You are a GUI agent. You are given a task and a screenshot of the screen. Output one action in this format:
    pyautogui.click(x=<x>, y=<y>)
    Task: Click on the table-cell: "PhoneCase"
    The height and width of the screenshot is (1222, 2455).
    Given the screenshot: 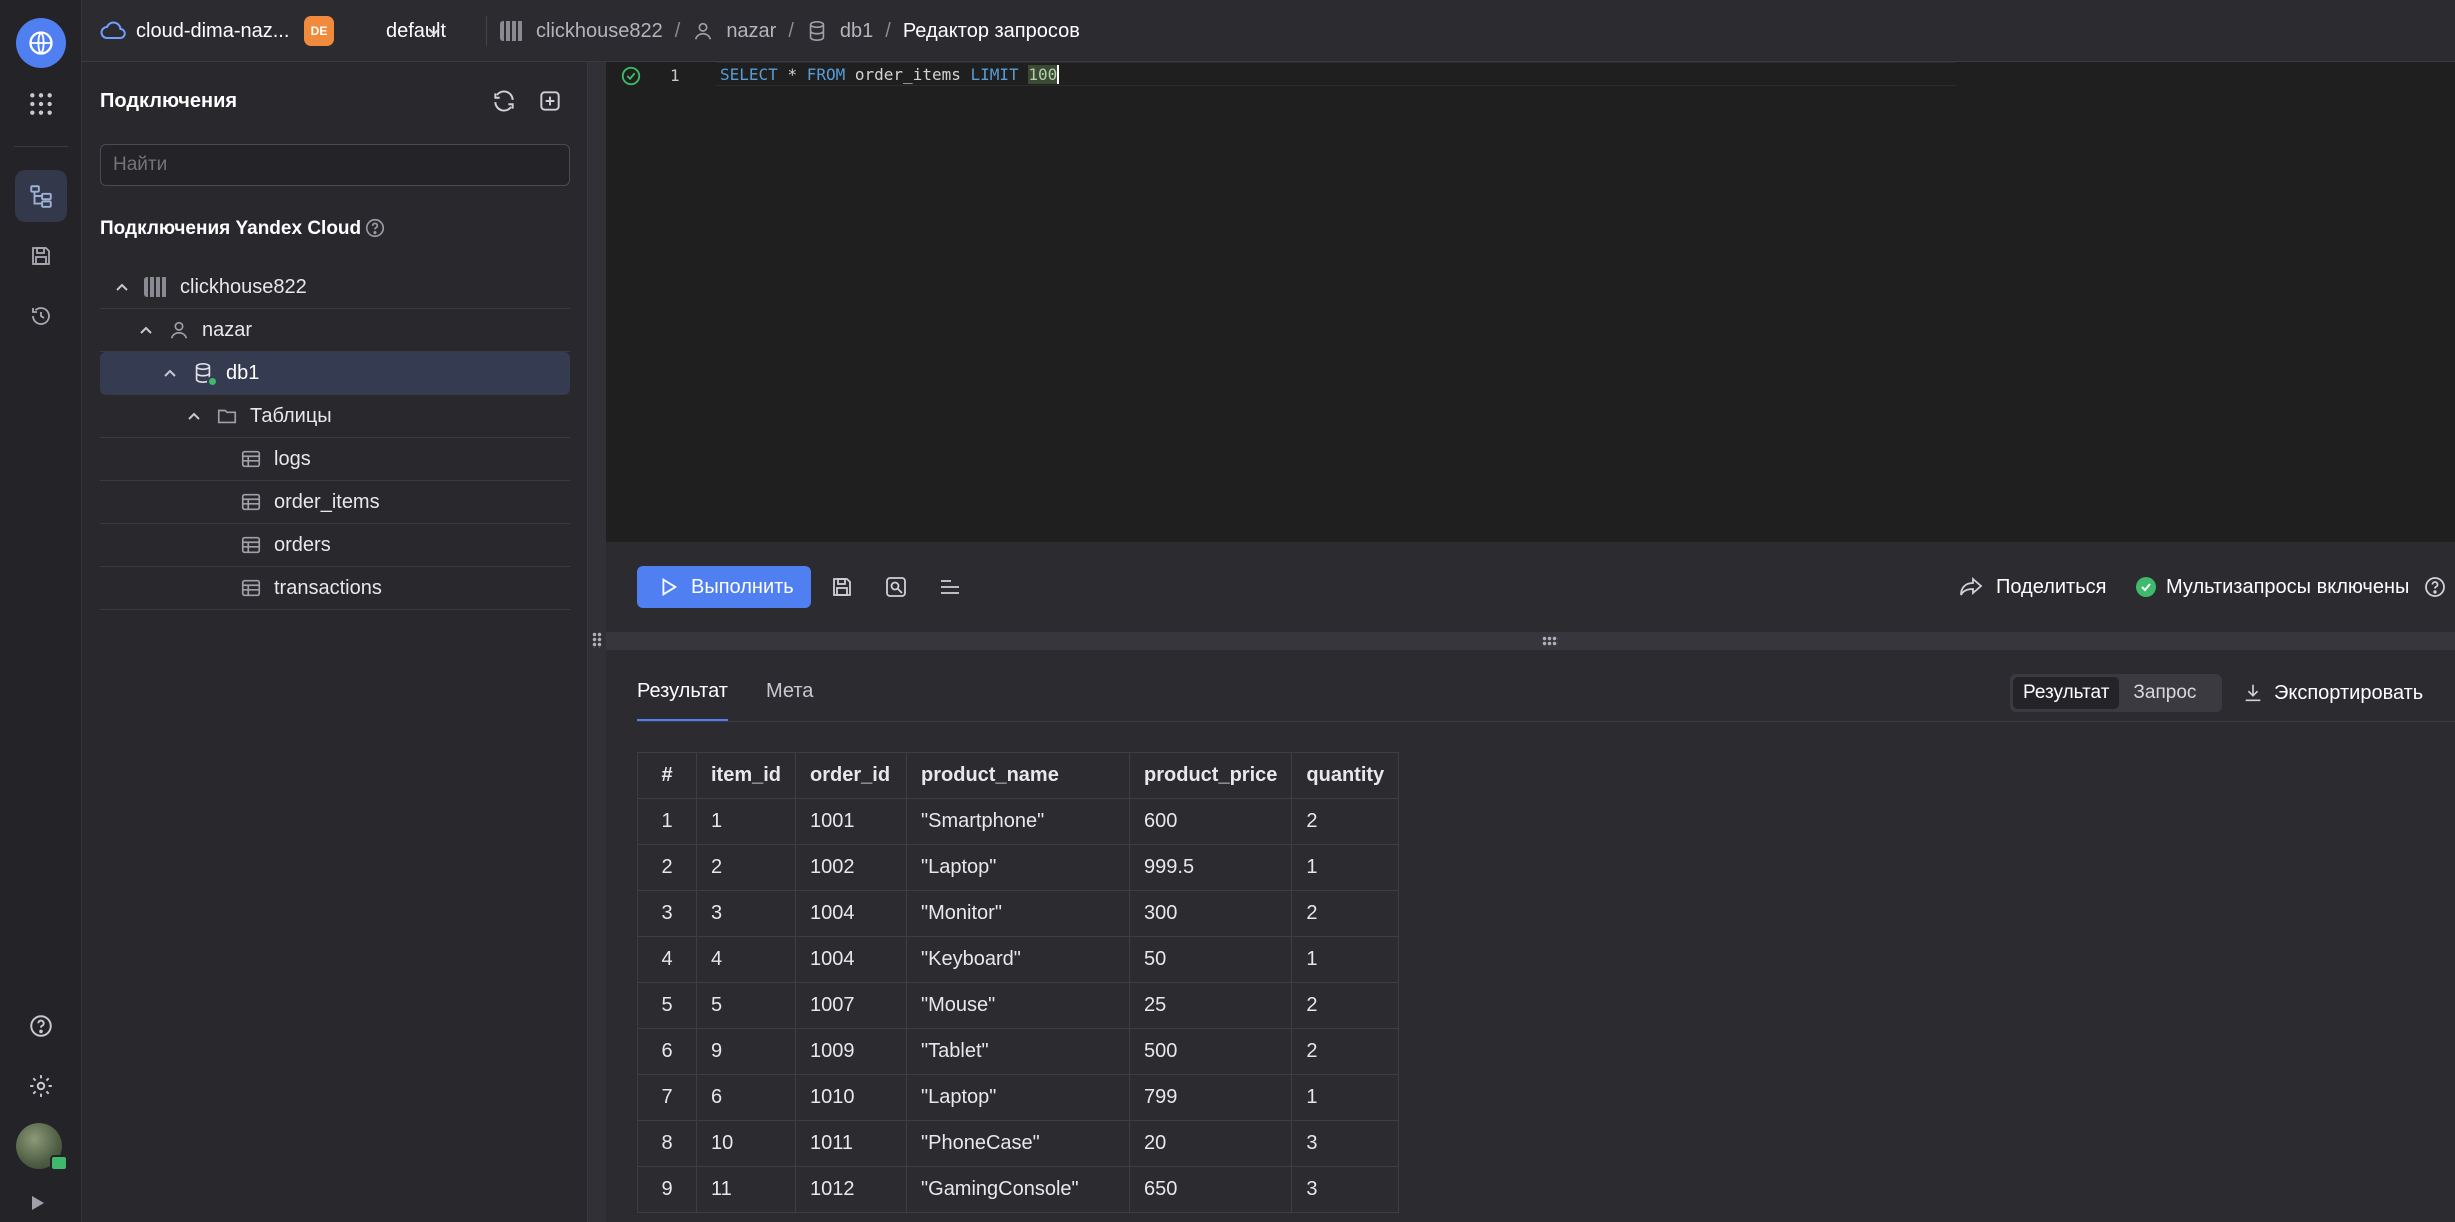 What is the action you would take?
    pyautogui.click(x=1018, y=1143)
    